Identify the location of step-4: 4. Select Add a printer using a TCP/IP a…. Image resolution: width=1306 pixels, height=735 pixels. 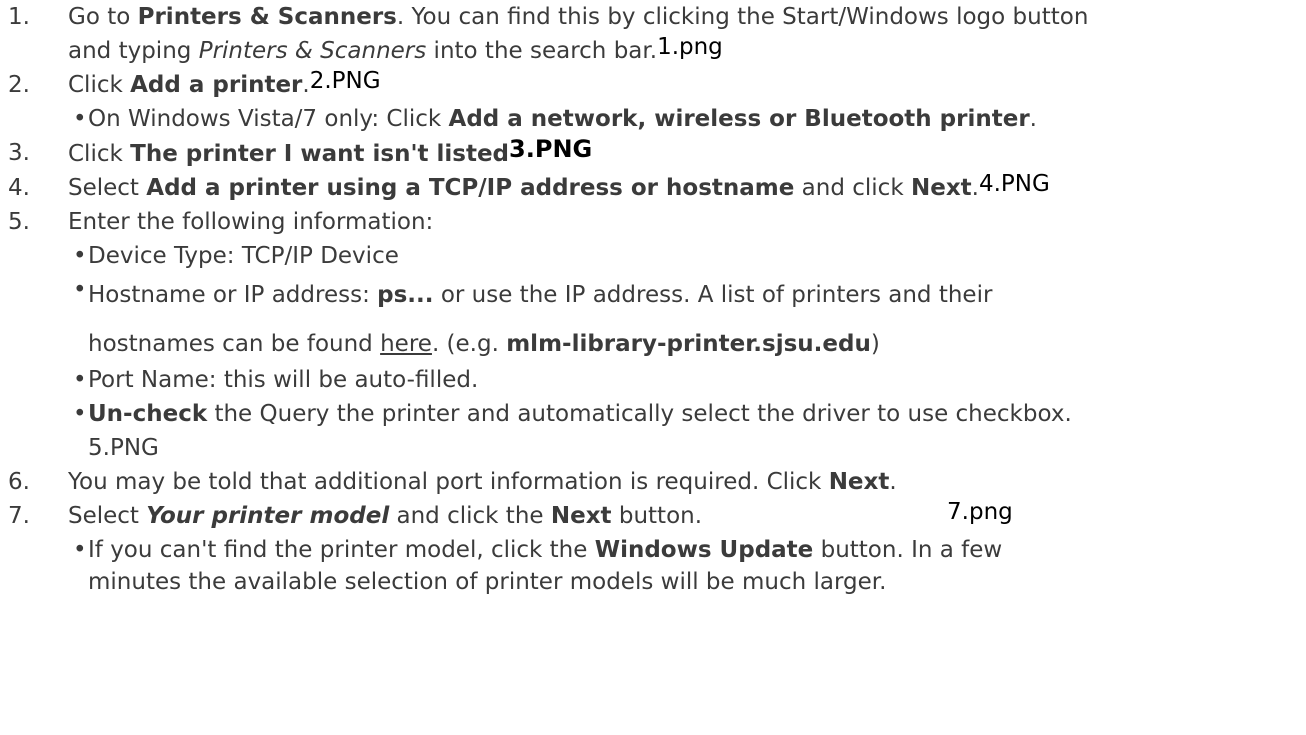
(653, 188).